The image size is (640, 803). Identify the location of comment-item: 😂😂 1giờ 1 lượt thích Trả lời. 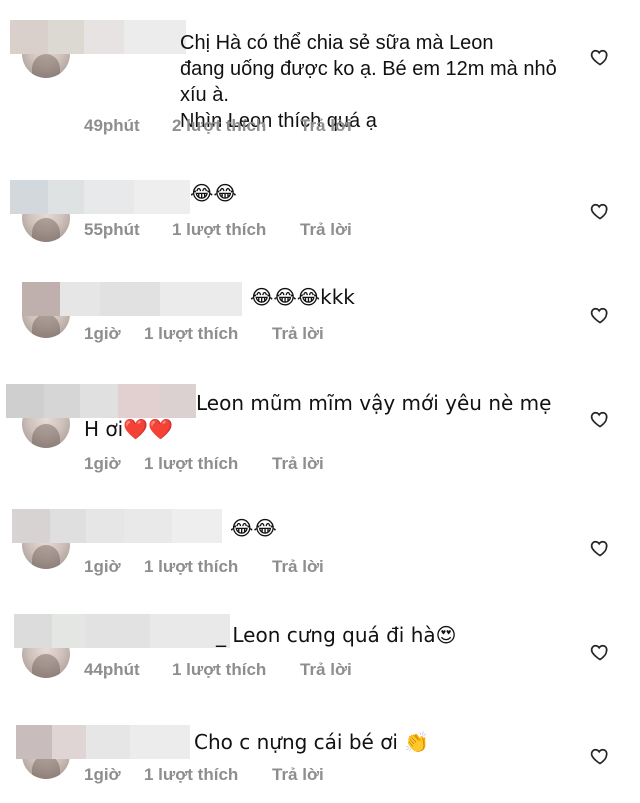
(320, 555).